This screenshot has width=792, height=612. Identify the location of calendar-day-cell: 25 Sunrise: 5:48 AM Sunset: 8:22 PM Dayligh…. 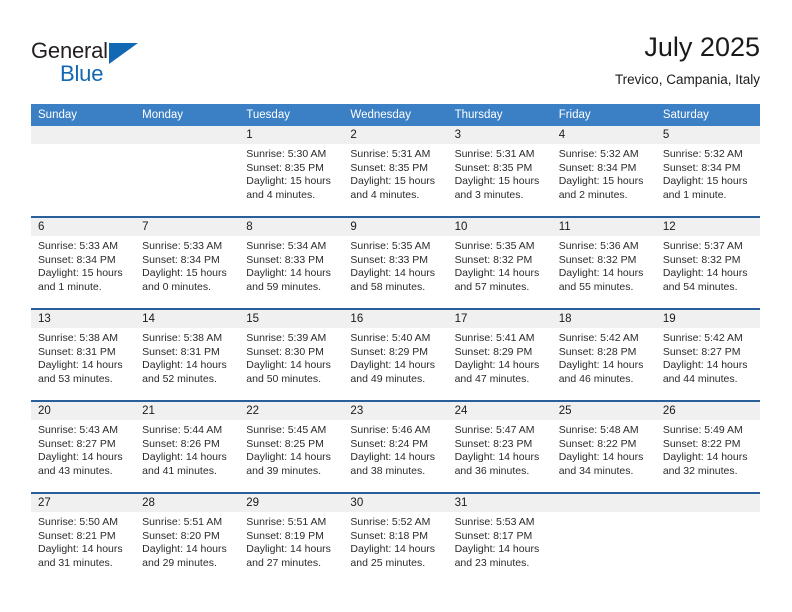
(603, 446).